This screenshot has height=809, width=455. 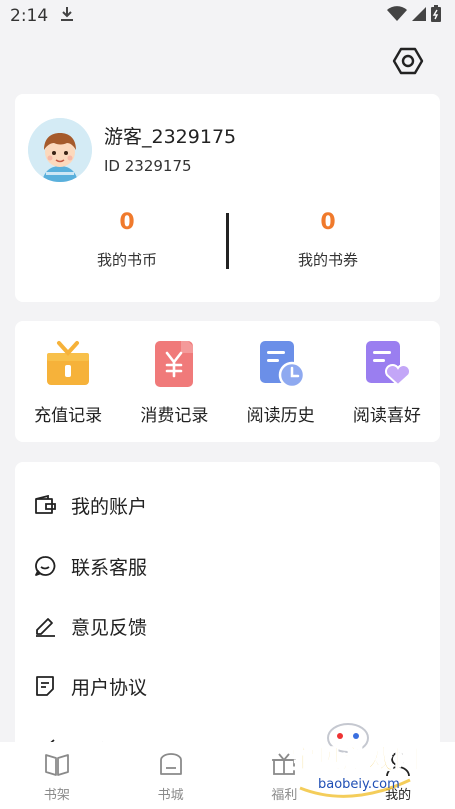 What do you see at coordinates (386, 416) in the screenshot?
I see `quick-action-label: 阅读喜好` at bounding box center [386, 416].